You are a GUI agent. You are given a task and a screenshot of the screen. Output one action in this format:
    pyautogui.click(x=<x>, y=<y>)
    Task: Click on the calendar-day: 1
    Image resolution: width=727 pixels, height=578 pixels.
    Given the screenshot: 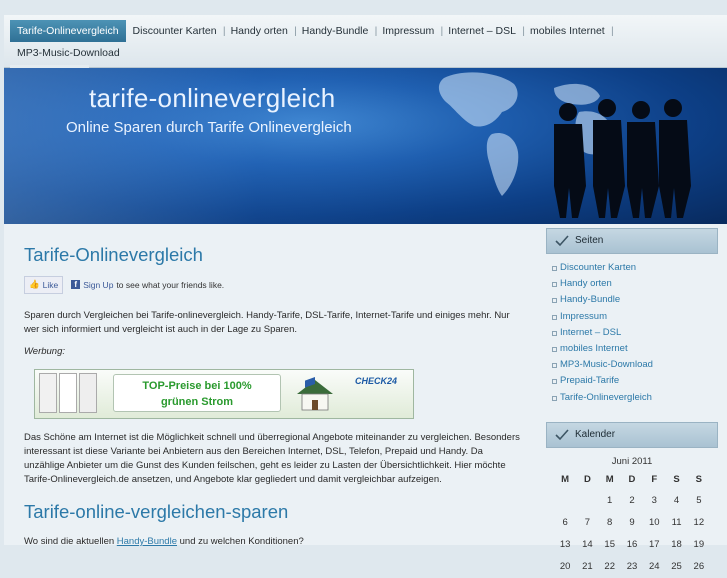 What is the action you would take?
    pyautogui.click(x=610, y=501)
    